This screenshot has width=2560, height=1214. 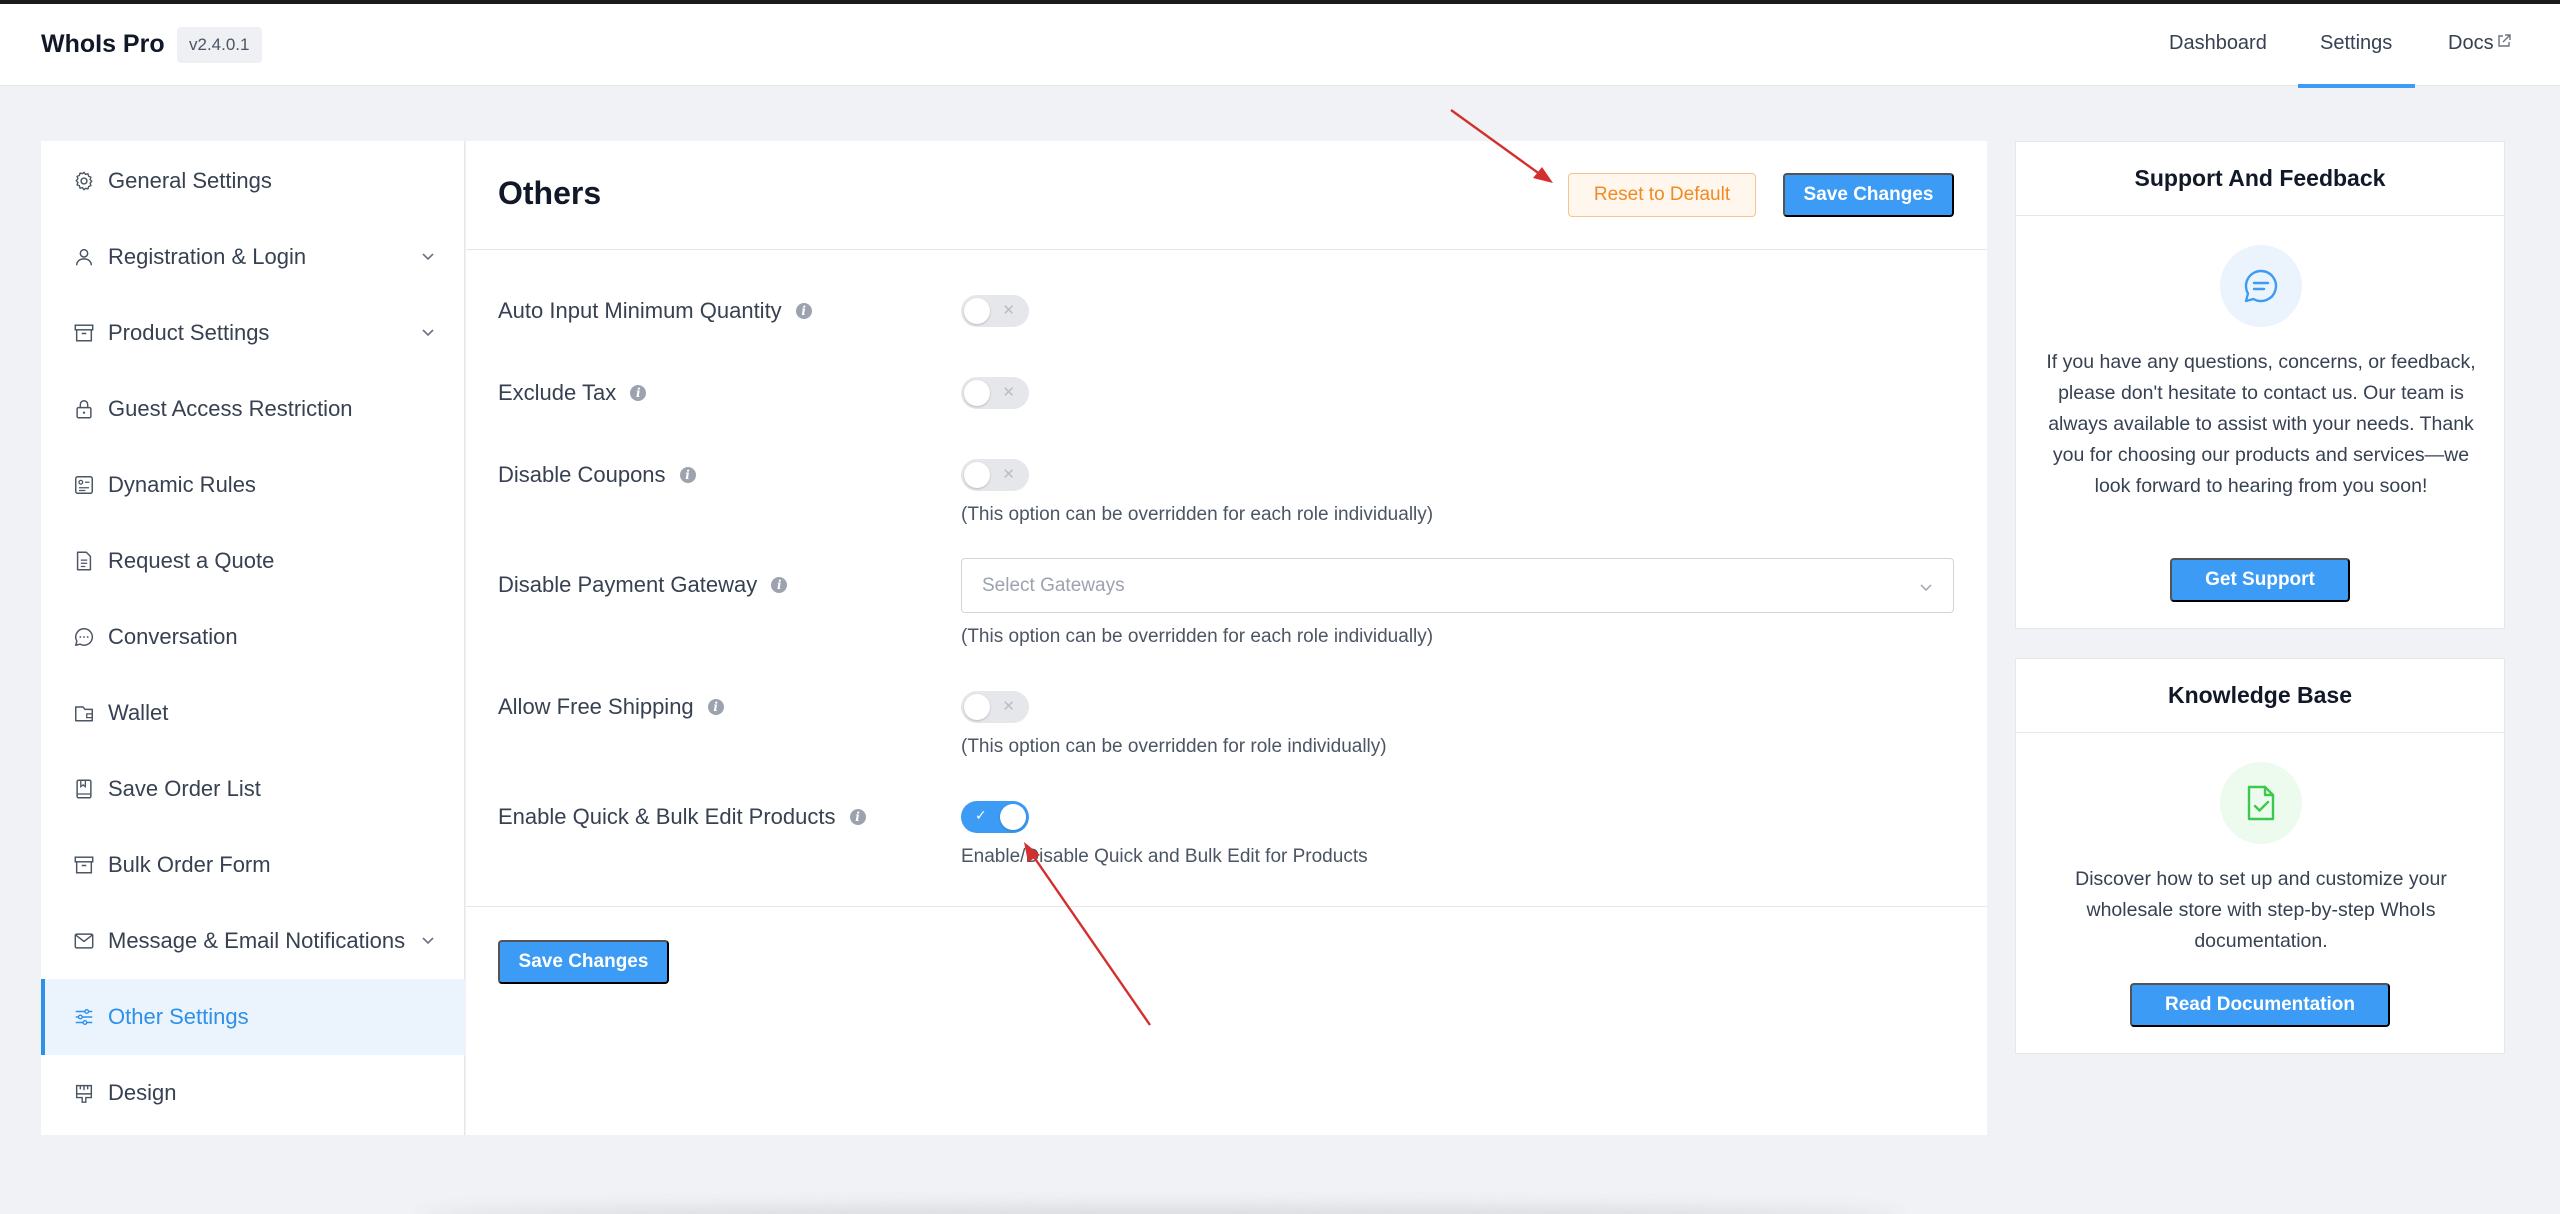 What do you see at coordinates (253, 257) in the screenshot?
I see `sidebar-item-registration-login: Registration & Login` at bounding box center [253, 257].